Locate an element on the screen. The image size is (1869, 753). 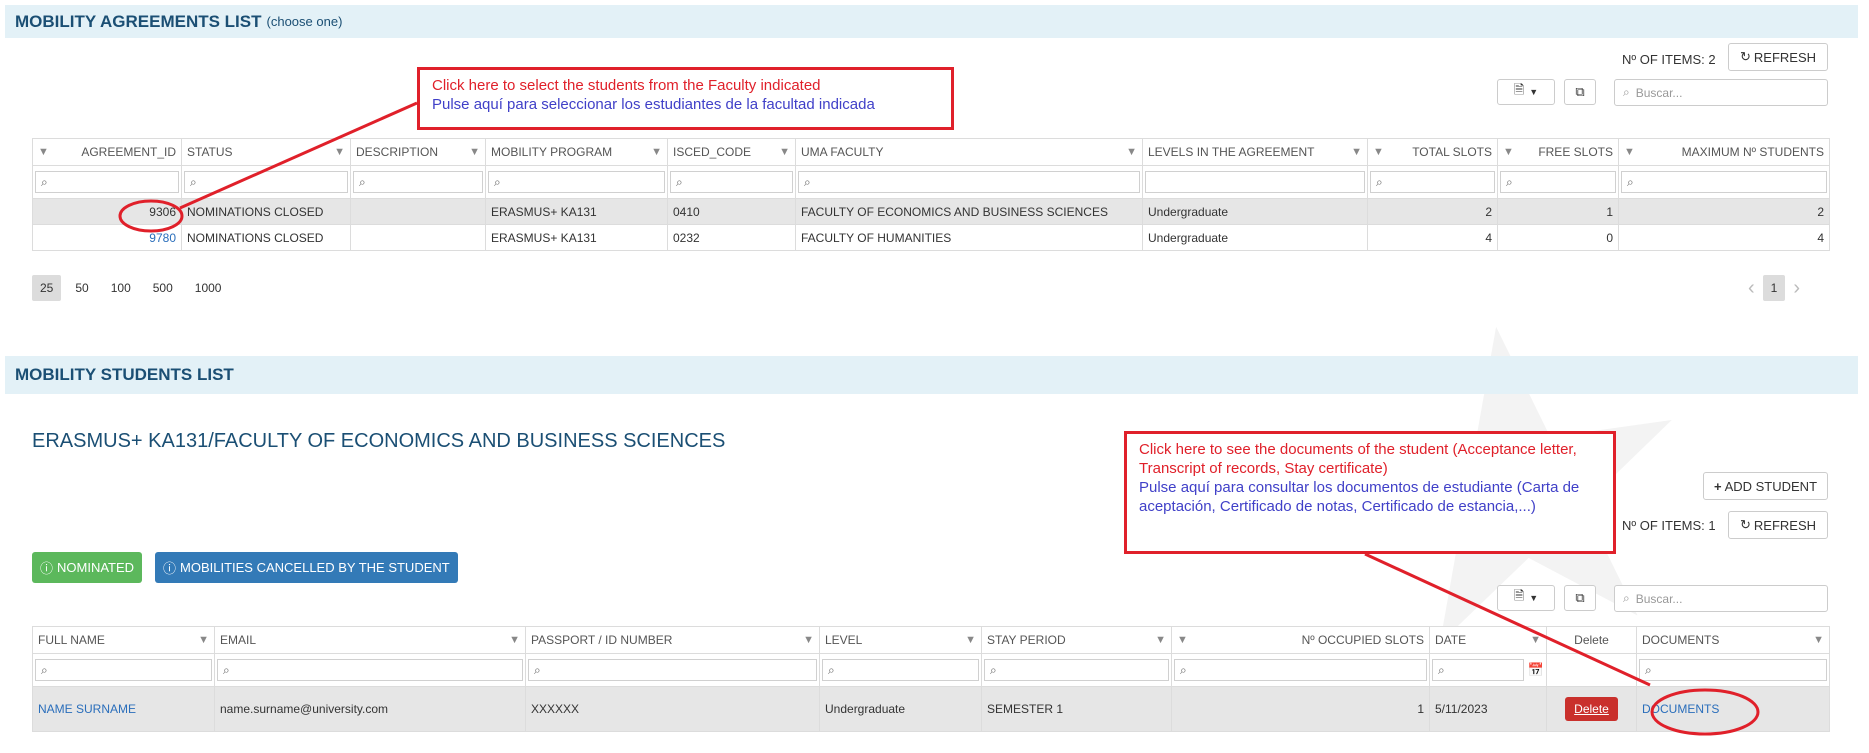
students-refresh-button: ↻ REFRESH is located at coordinates (1778, 525).